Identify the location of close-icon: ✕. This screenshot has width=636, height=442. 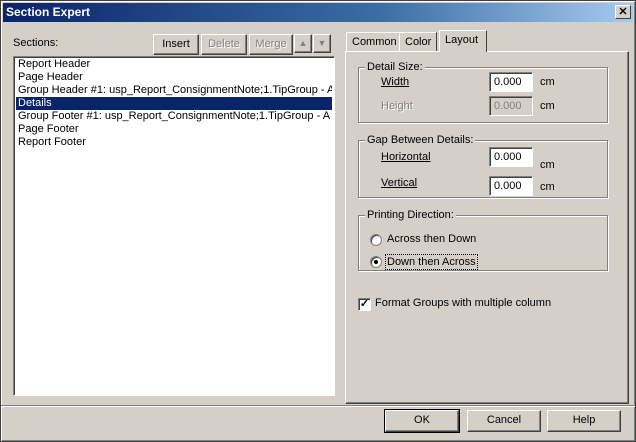
(623, 12).